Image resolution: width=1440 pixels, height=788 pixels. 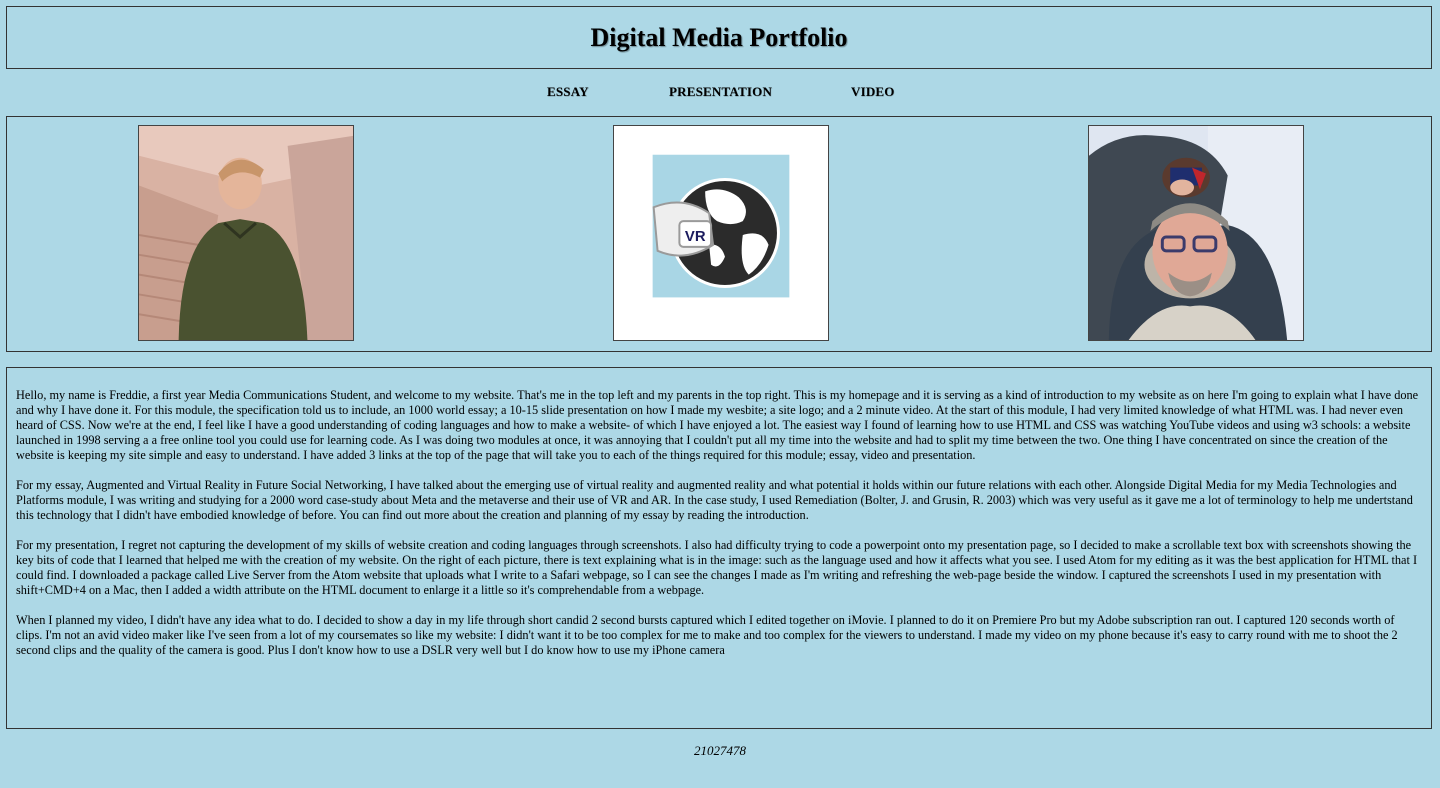 What do you see at coordinates (568, 92) in the screenshot?
I see `nav-link-essay: ESSAY` at bounding box center [568, 92].